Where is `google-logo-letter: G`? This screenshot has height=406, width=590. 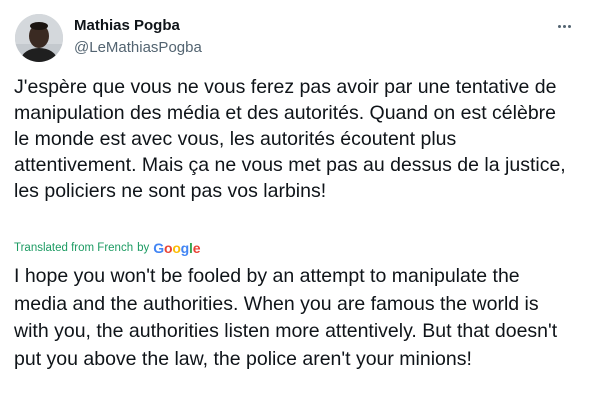 google-logo-letter: G is located at coordinates (158, 248).